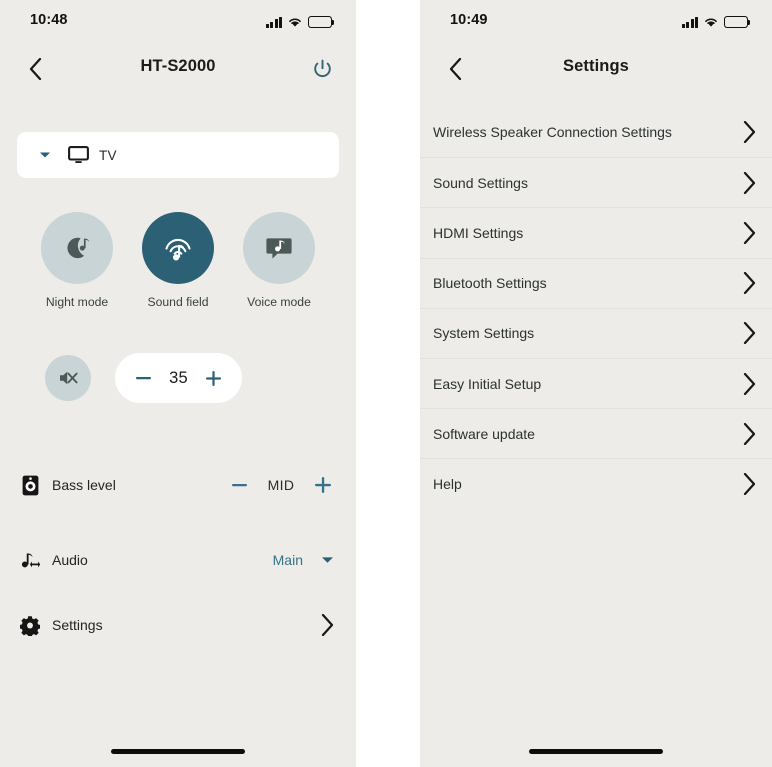 This screenshot has height=767, width=772. I want to click on status-bar: 10:48, so click(178, 22).